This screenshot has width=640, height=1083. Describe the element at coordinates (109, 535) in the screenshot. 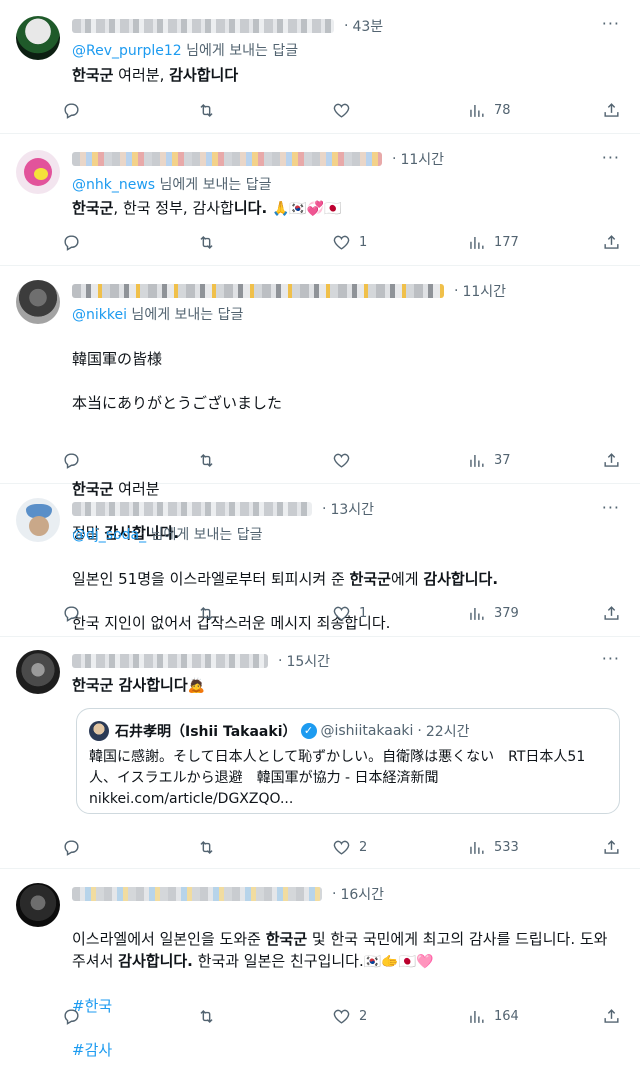

I see `reply-to-link: @dj_soda_` at that location.